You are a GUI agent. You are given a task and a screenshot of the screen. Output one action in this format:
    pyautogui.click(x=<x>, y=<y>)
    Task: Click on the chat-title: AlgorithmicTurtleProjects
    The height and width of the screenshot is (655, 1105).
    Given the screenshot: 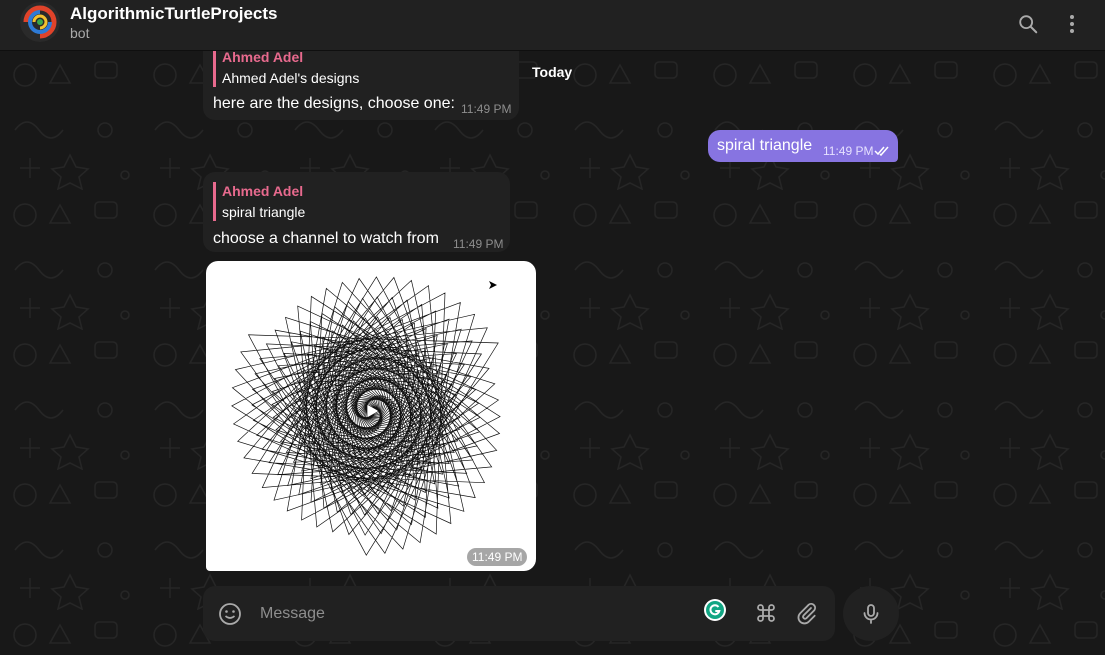 What is the action you would take?
    pyautogui.click(x=174, y=14)
    